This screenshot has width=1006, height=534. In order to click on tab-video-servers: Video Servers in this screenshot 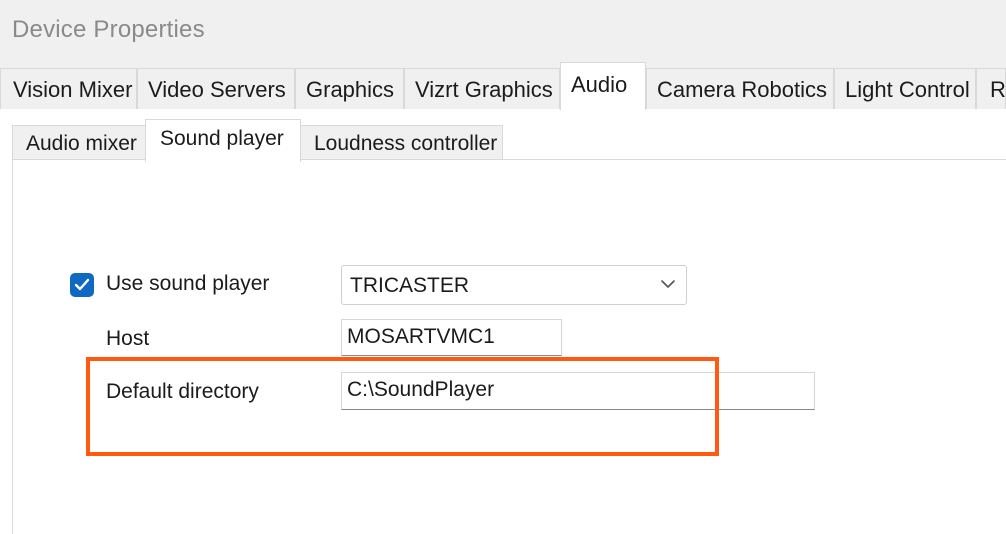, I will do `click(216, 88)`.